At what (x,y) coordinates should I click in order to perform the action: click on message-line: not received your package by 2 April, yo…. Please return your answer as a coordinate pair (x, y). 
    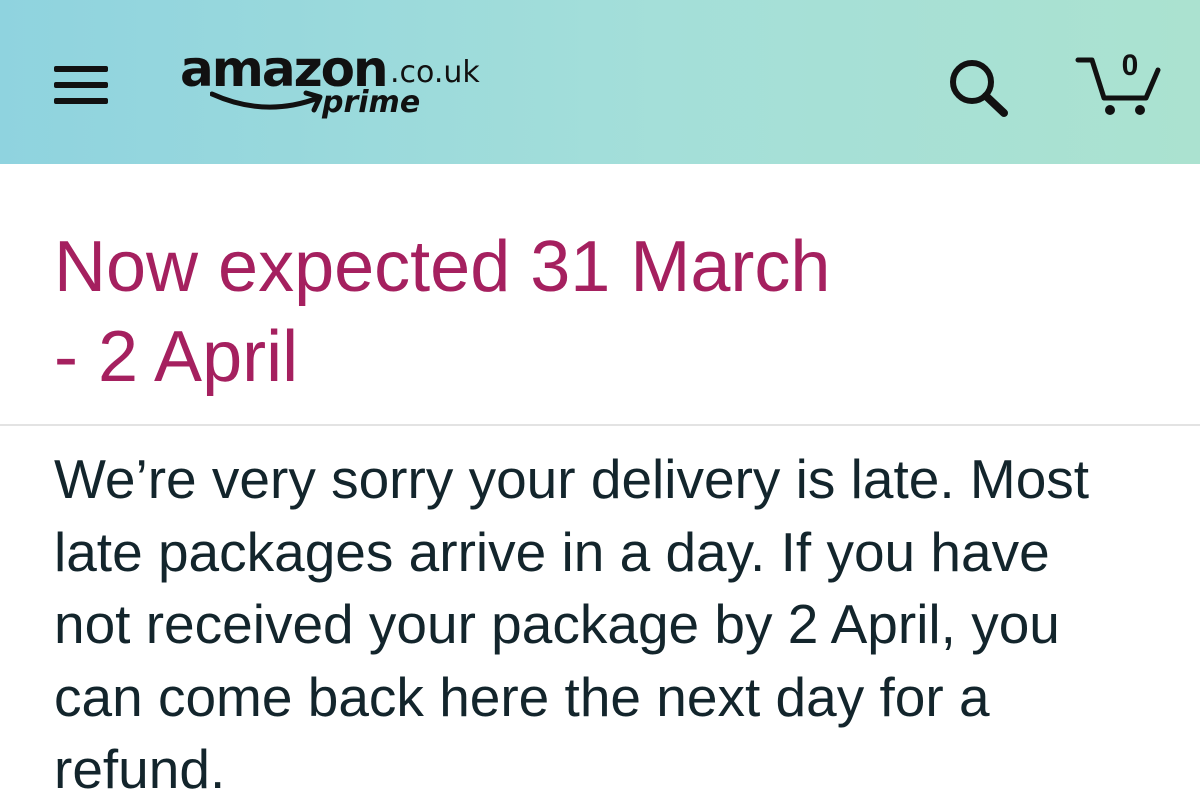
    Looking at the image, I should click on (557, 624).